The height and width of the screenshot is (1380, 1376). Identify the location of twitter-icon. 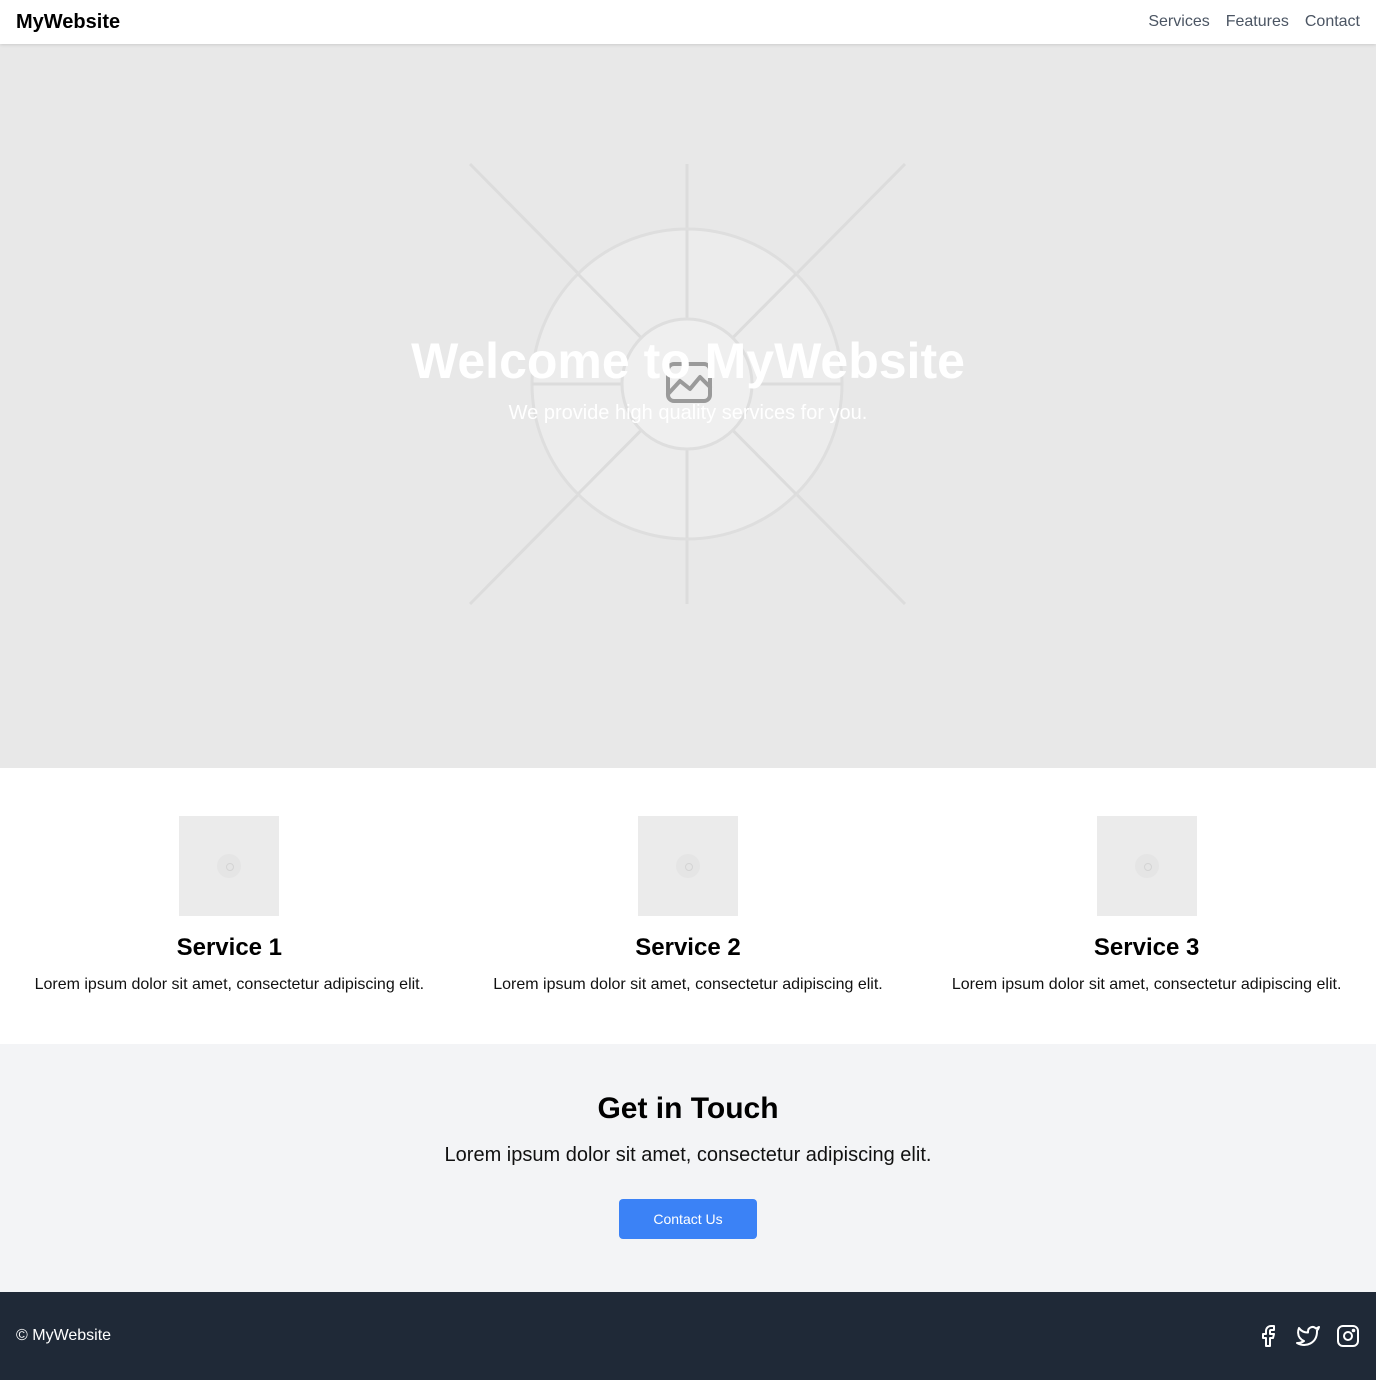
(1308, 1336).